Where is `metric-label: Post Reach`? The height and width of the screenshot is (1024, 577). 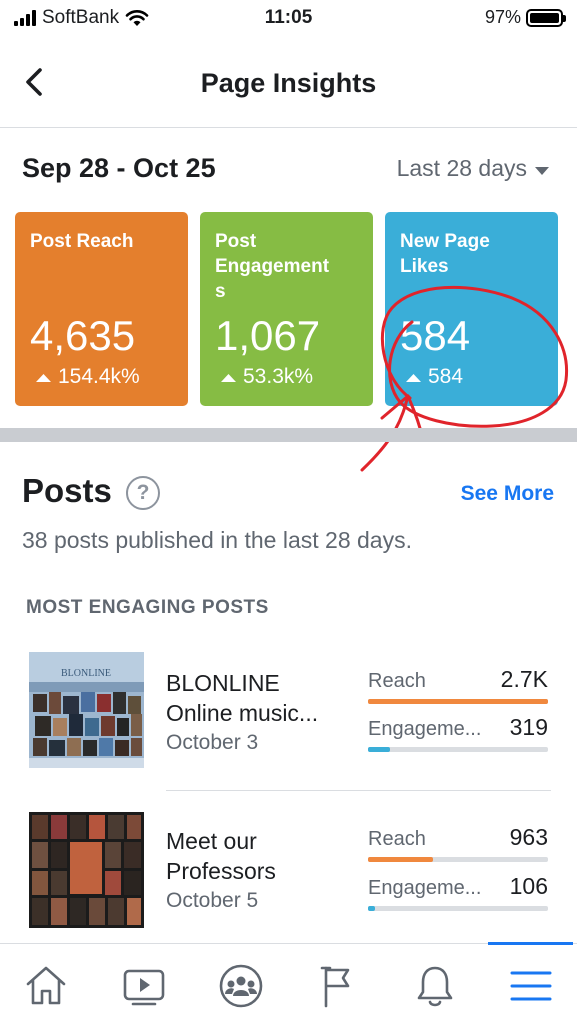 metric-label: Post Reach is located at coordinates (82, 241).